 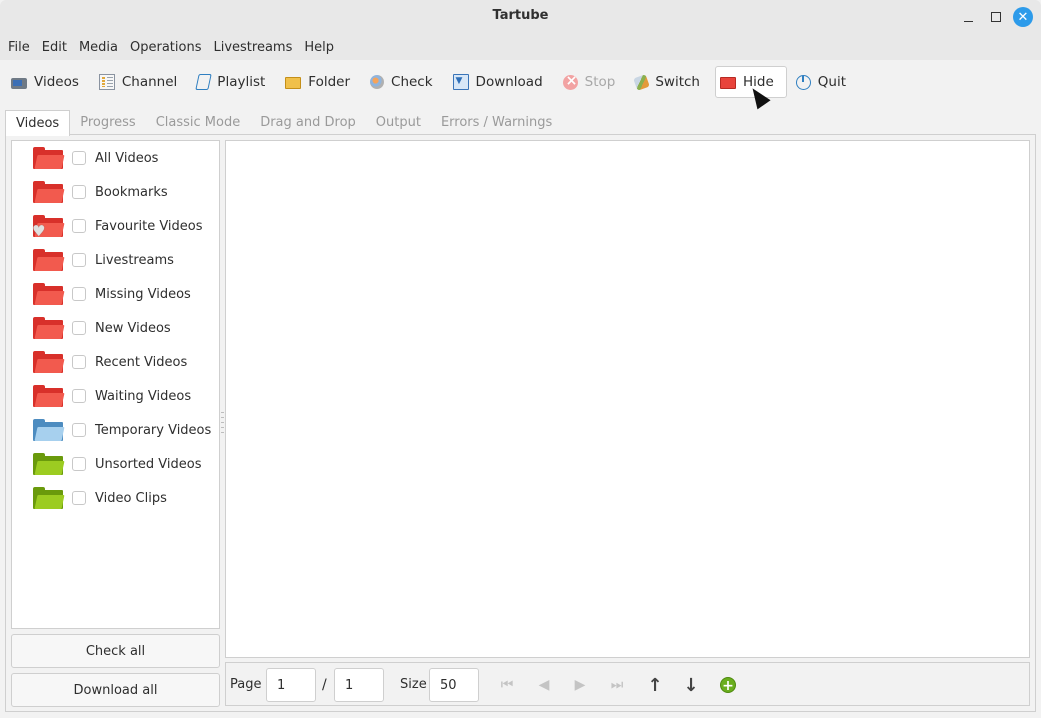 I want to click on first-page-button: ⏮, so click(x=507, y=685).